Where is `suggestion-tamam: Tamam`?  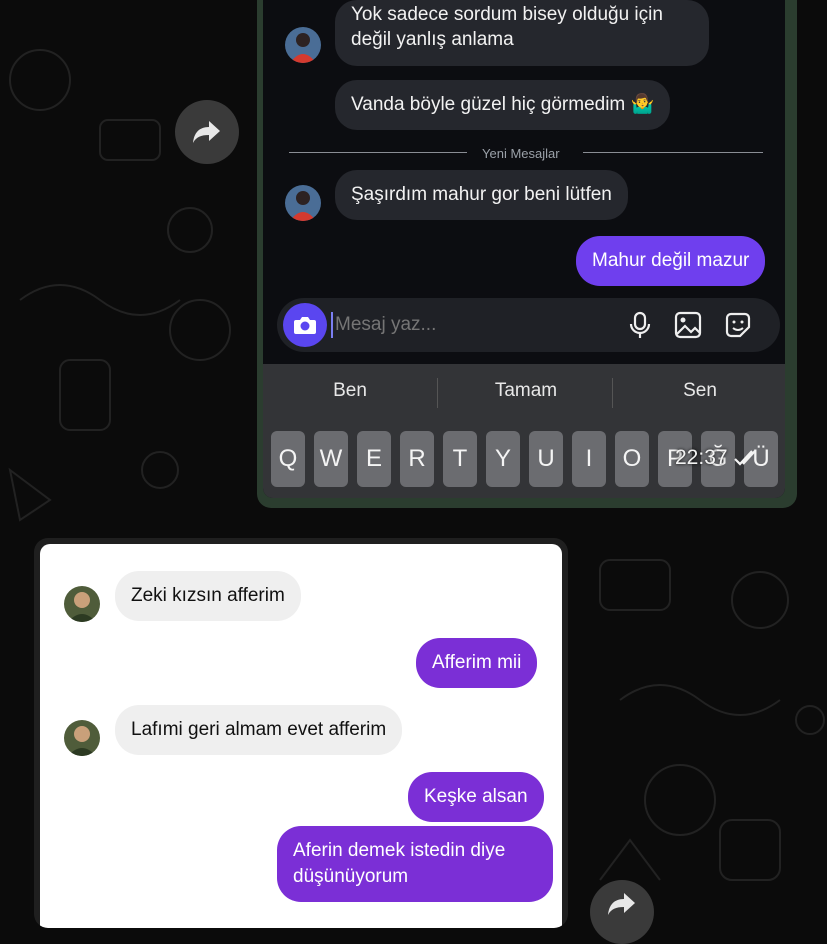 suggestion-tamam: Tamam is located at coordinates (526, 391).